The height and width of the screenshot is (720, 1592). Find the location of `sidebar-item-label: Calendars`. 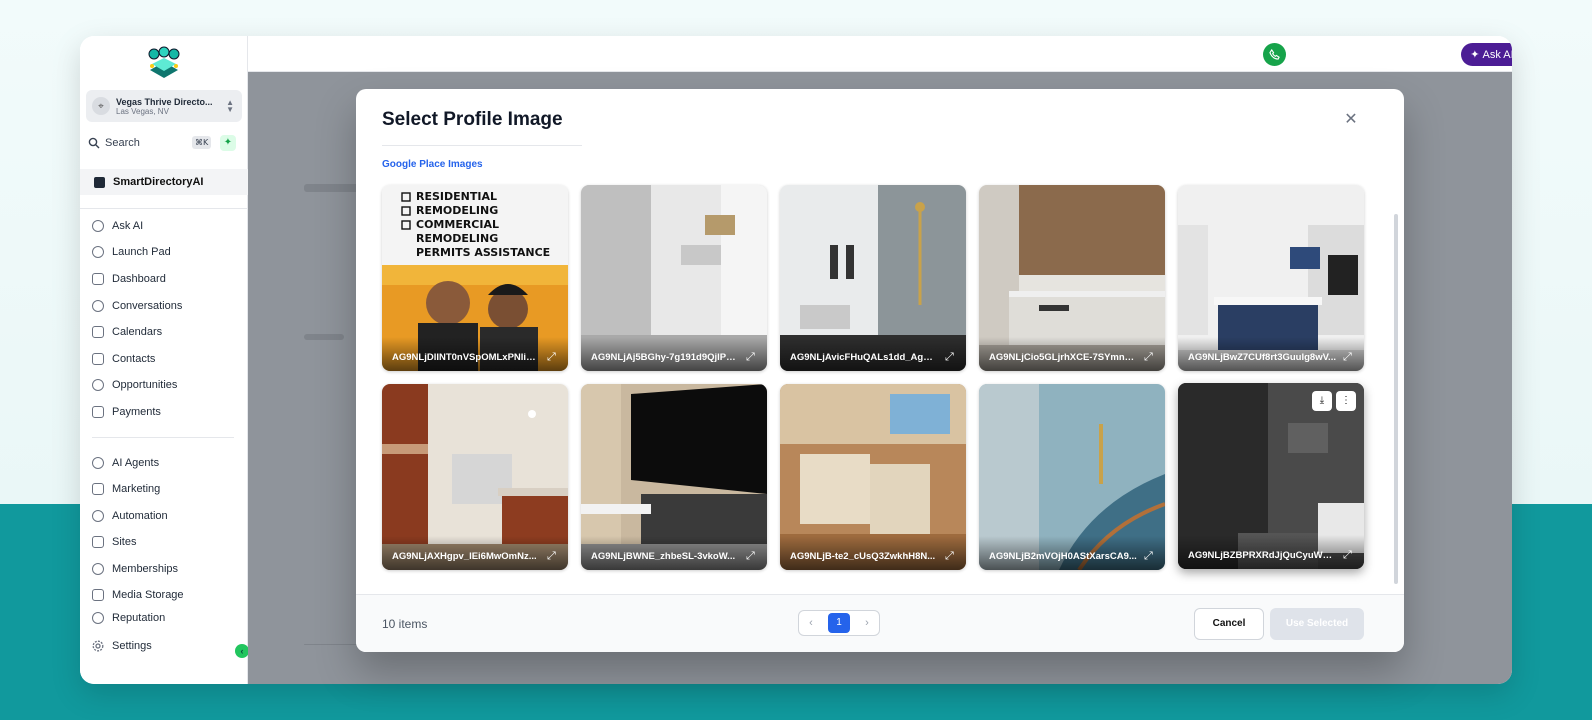

sidebar-item-label: Calendars is located at coordinates (137, 332).